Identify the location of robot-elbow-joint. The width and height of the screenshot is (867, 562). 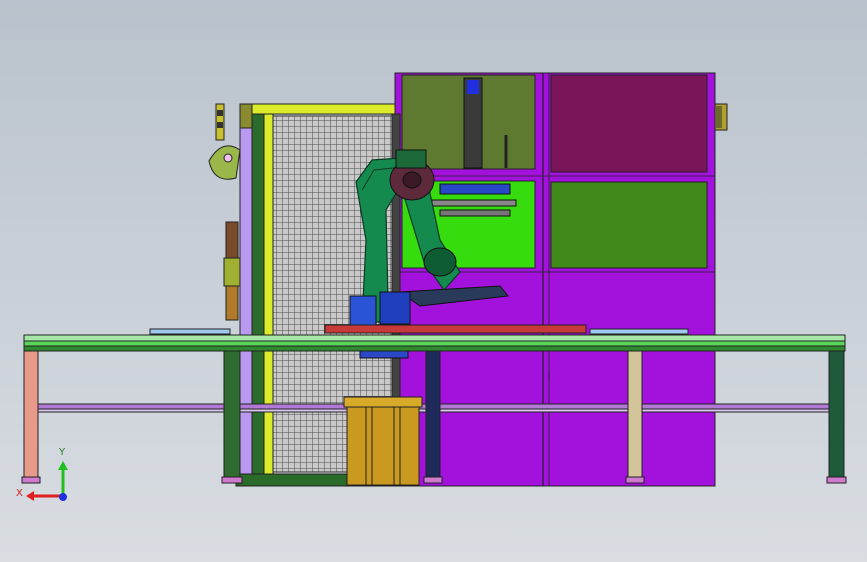
(440, 262).